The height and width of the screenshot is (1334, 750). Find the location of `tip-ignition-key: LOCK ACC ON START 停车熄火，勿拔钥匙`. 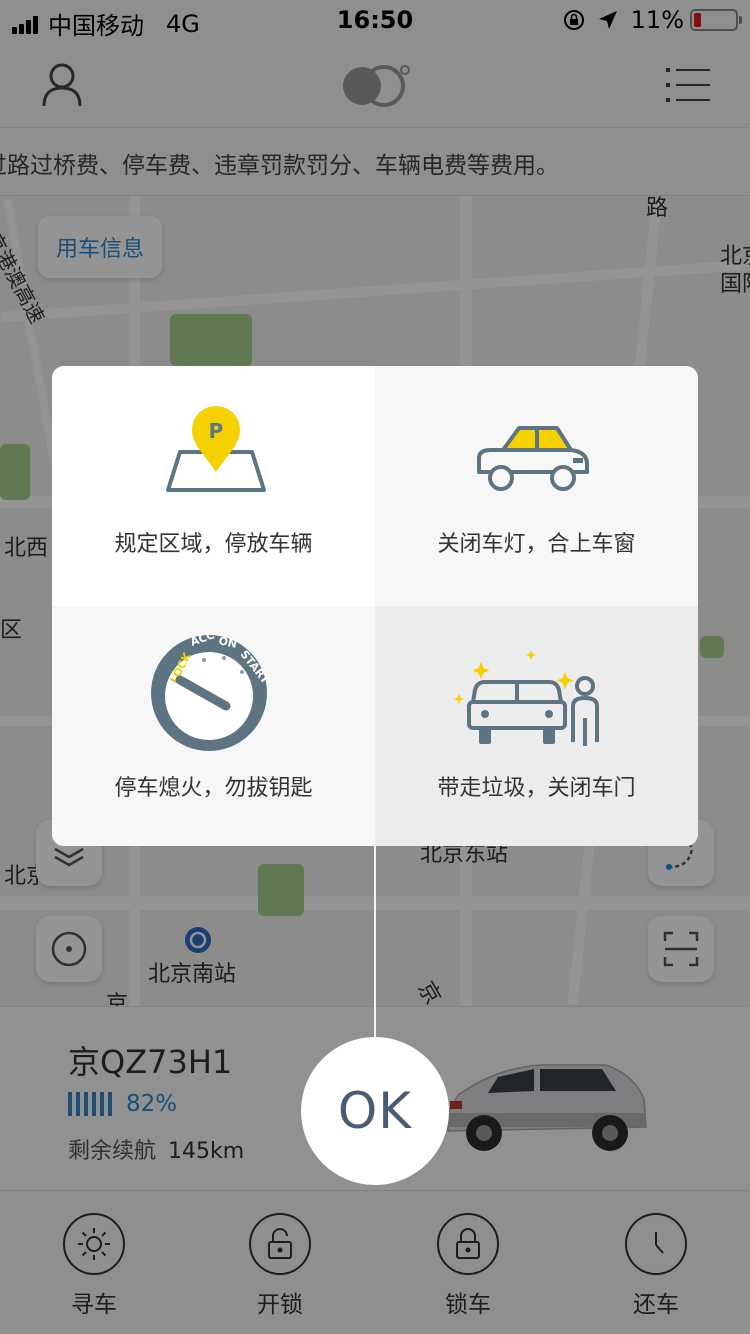

tip-ignition-key: LOCK ACC ON START 停车熄火，勿拔钥匙 is located at coordinates (213, 726).